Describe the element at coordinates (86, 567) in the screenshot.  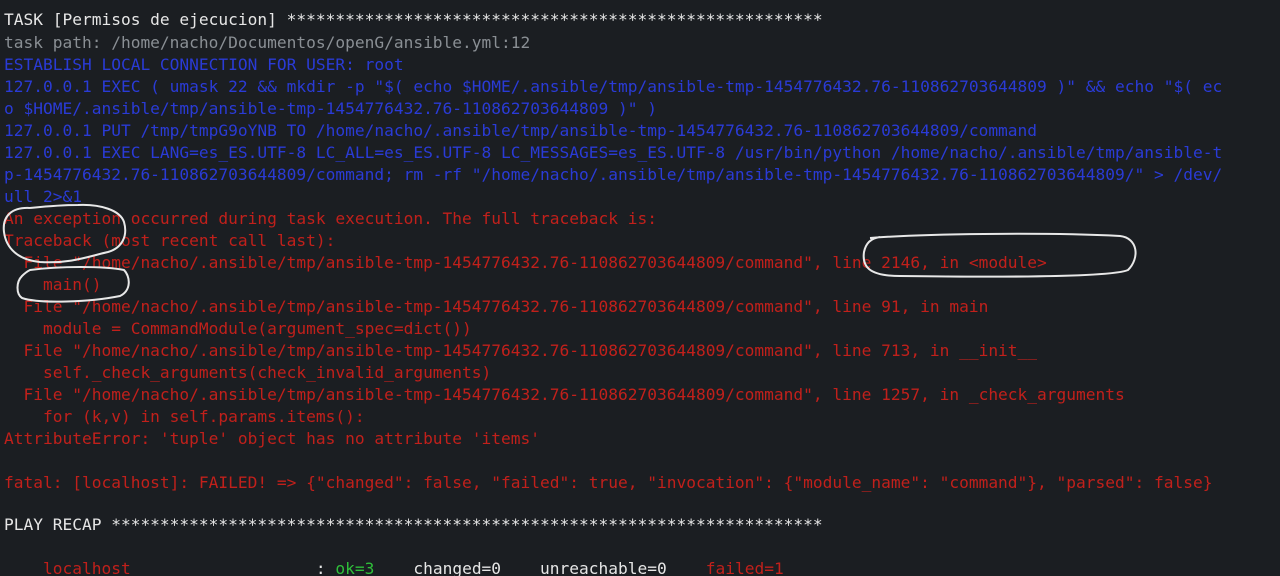
I see `recap-host: localhost` at that location.